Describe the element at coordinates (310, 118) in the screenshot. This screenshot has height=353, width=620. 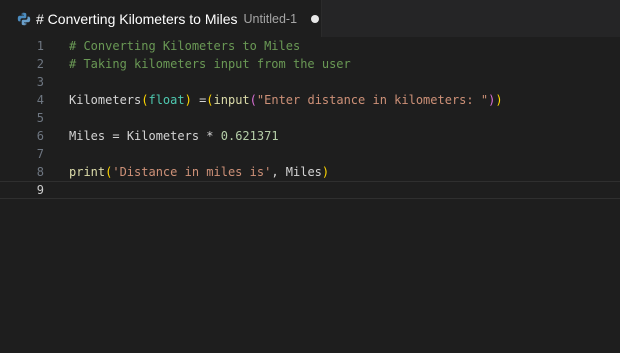
I see `code-line: 5` at that location.